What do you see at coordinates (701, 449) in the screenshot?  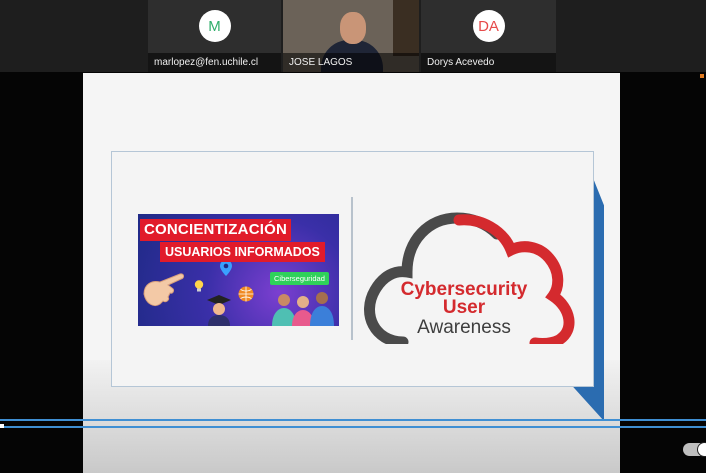 I see `toggle-knob` at bounding box center [701, 449].